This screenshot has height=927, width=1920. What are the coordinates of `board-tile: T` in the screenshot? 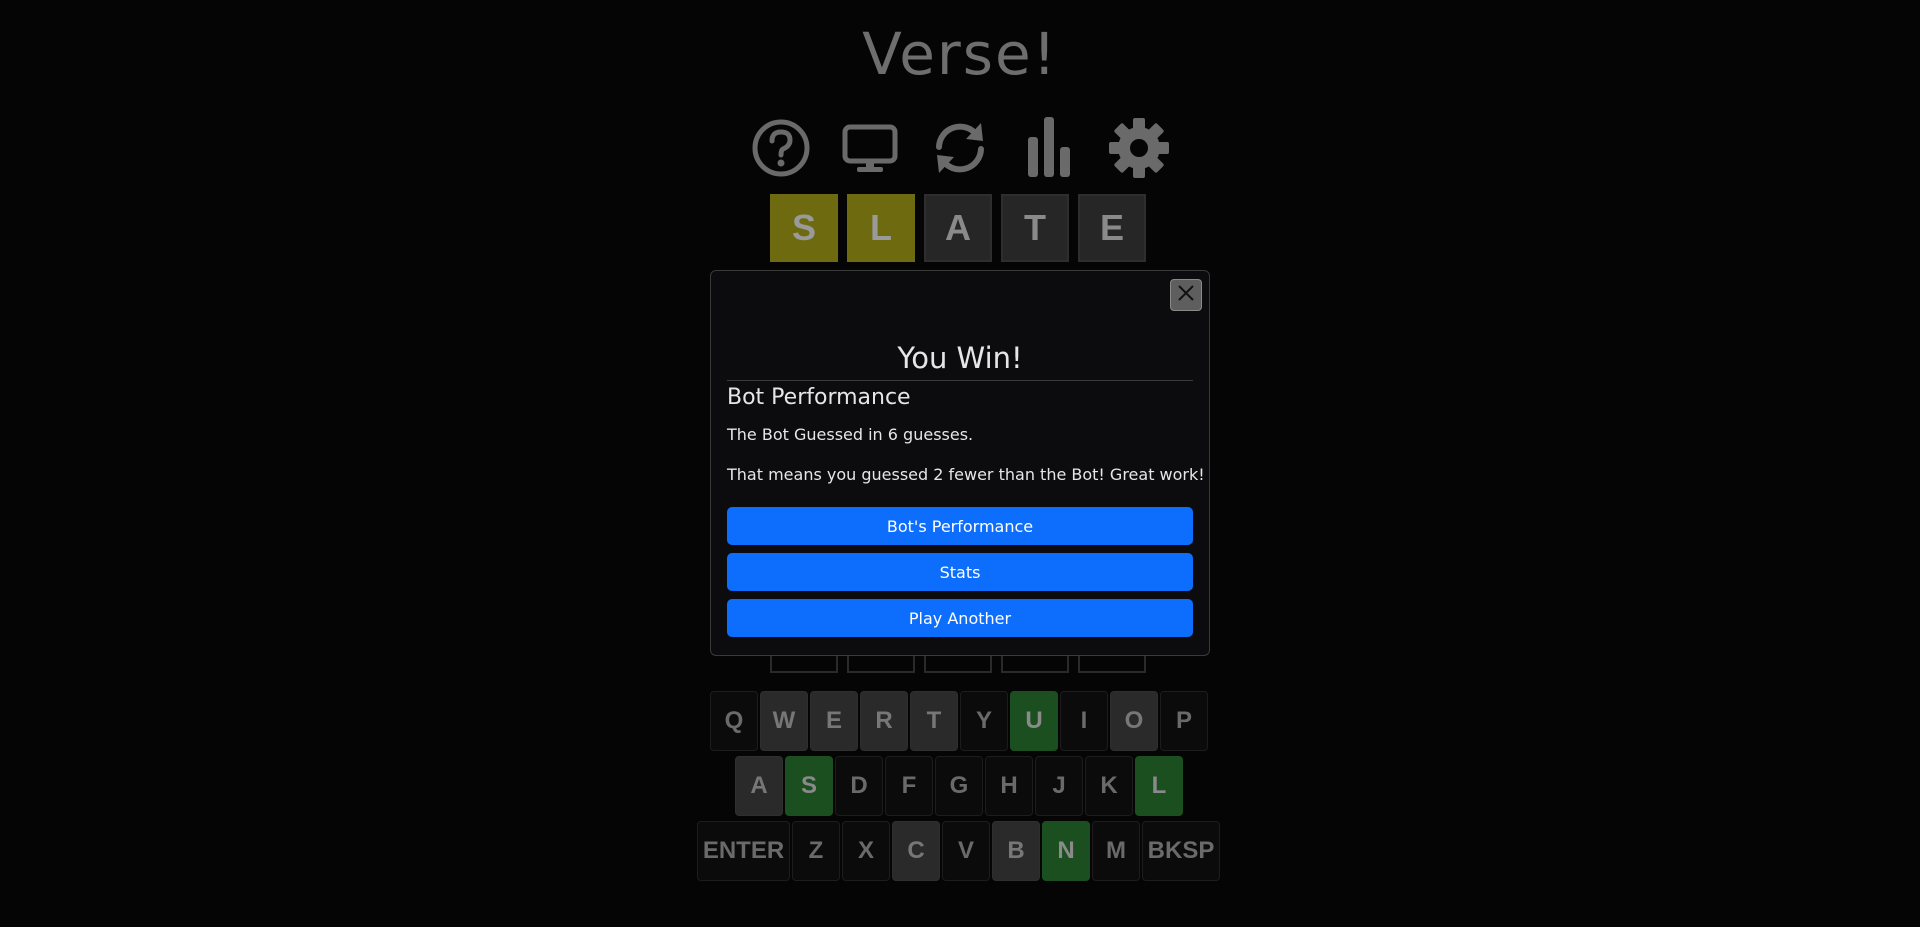 It's located at (1035, 228).